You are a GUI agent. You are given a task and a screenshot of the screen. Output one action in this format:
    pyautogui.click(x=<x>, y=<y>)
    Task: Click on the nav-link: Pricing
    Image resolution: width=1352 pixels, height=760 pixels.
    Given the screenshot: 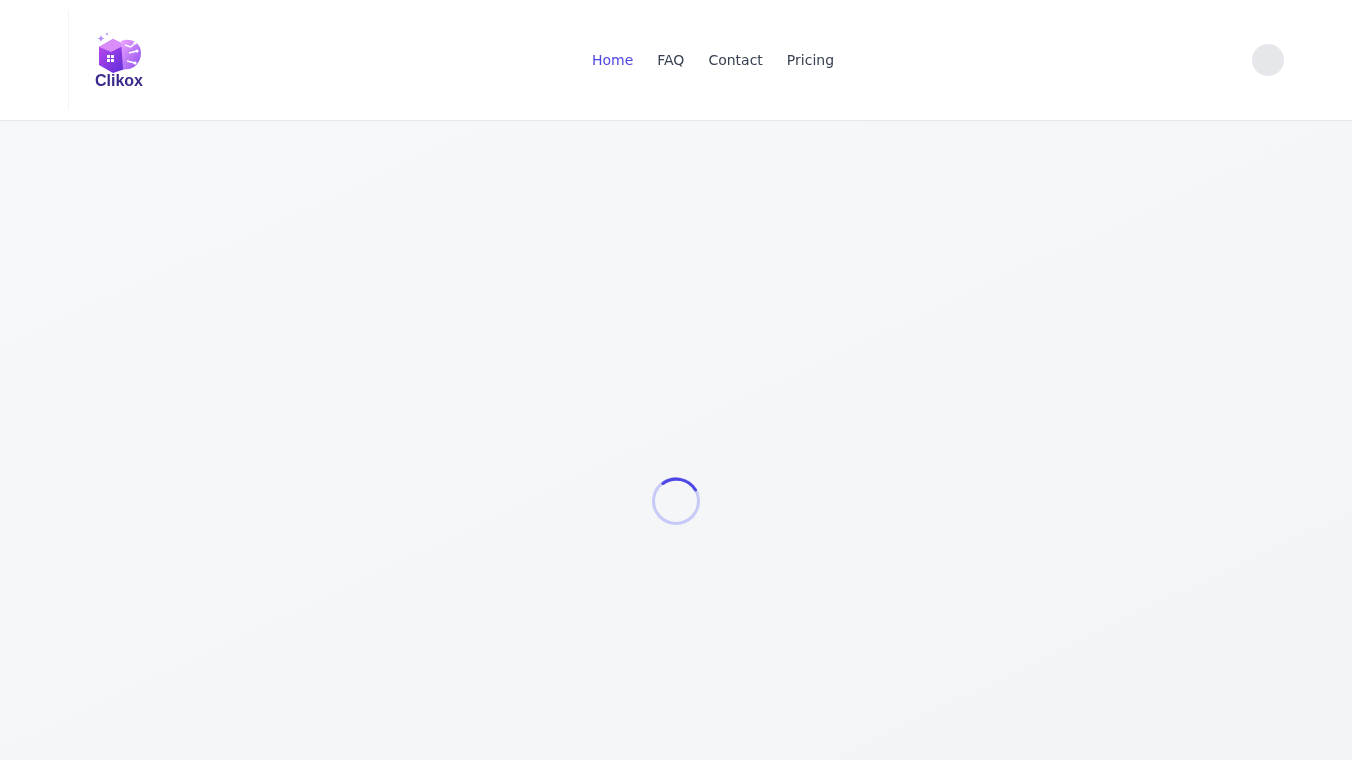 What is the action you would take?
    pyautogui.click(x=810, y=60)
    